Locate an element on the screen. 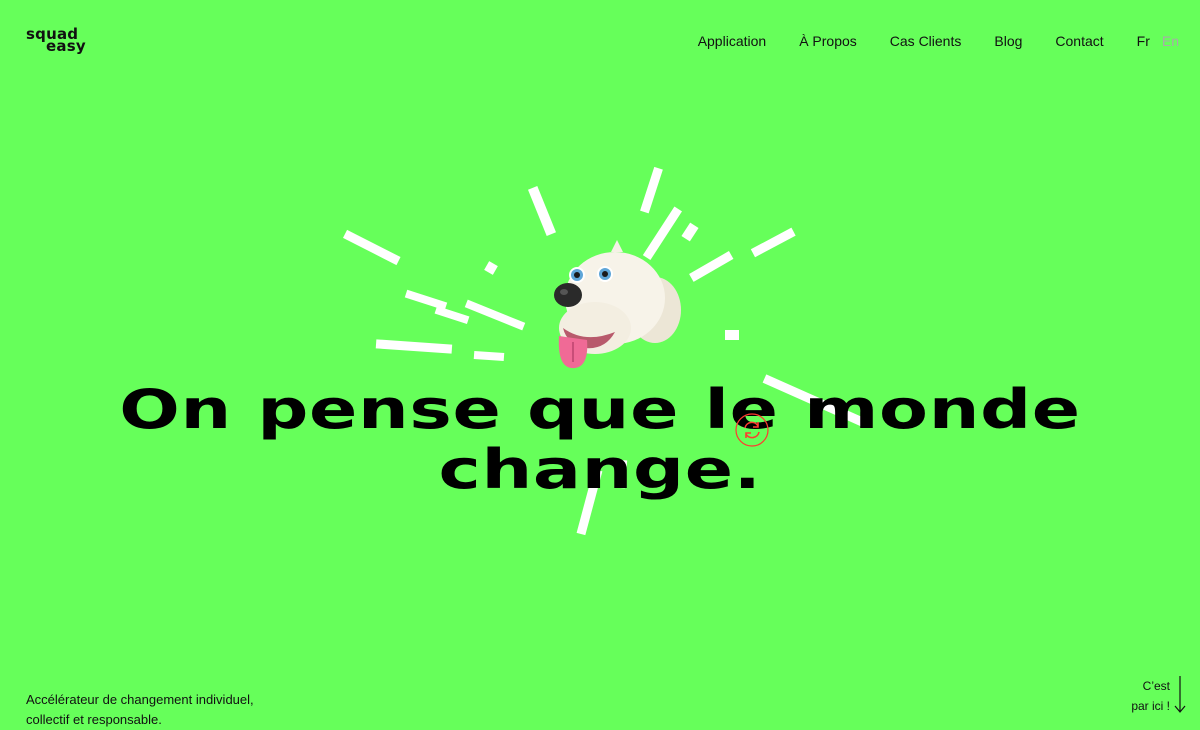 This screenshot has width=1200, height=730. scroll-cta-line-1: C’est is located at coordinates (1156, 686).